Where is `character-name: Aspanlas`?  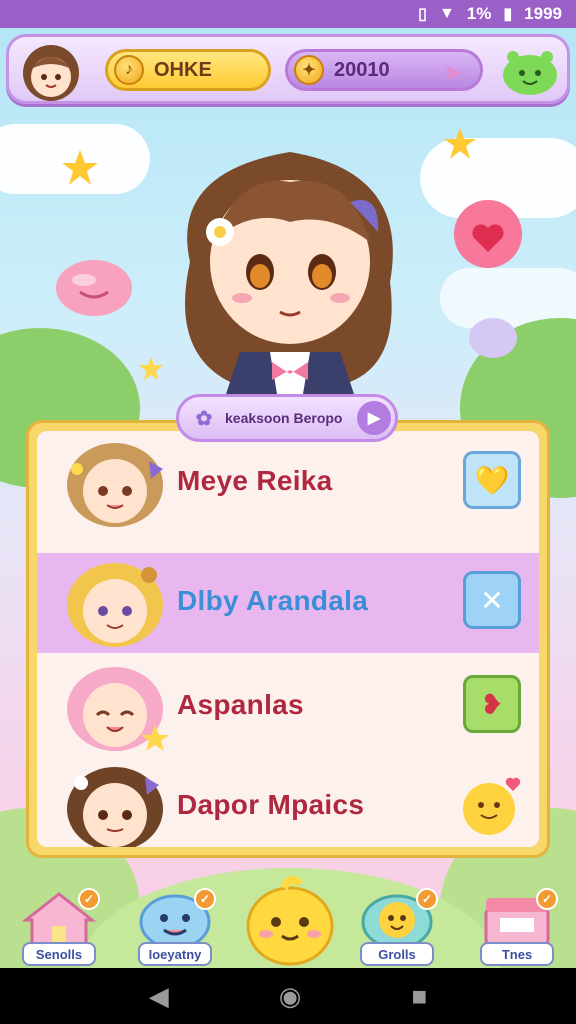 character-name: Aspanlas is located at coordinates (240, 704).